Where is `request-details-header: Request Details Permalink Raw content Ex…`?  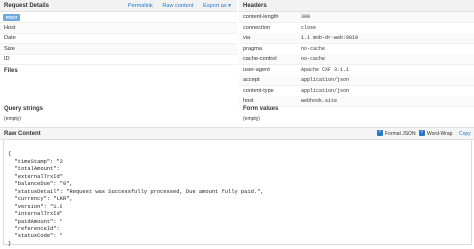
request-details-header: Request Details Permalink Raw content Ex… is located at coordinates (118, 6).